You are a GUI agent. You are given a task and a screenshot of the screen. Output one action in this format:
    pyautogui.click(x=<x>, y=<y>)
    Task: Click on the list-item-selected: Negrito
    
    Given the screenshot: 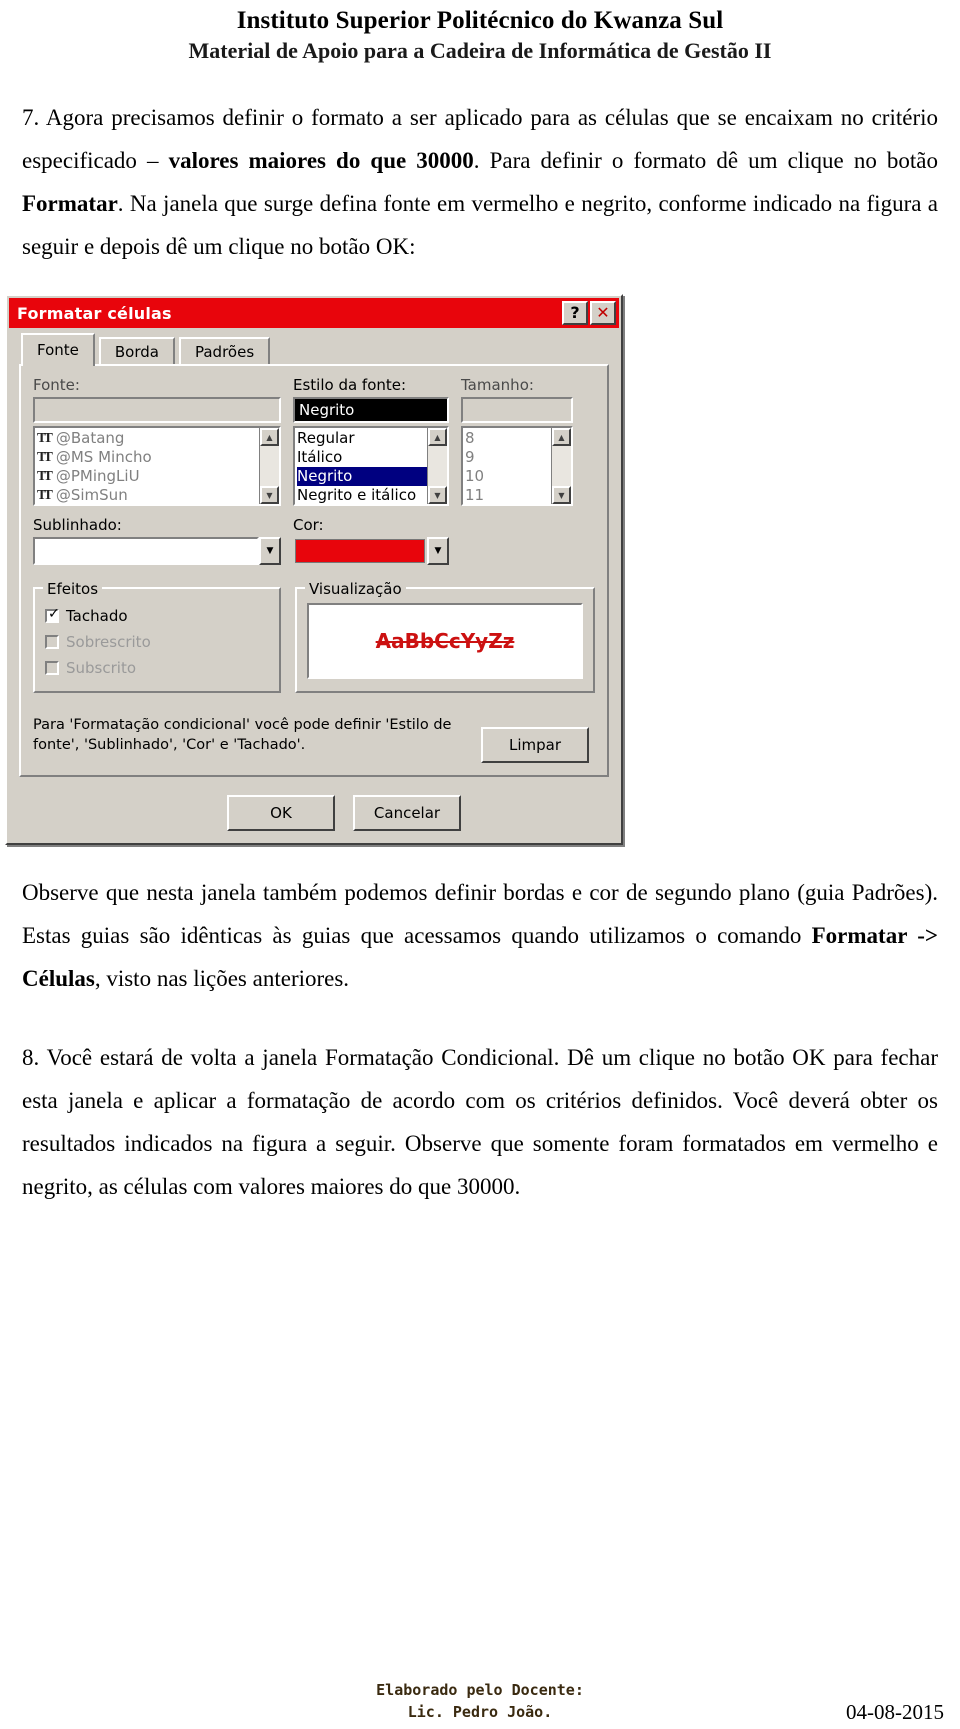 What is the action you would take?
    pyautogui.click(x=362, y=476)
    